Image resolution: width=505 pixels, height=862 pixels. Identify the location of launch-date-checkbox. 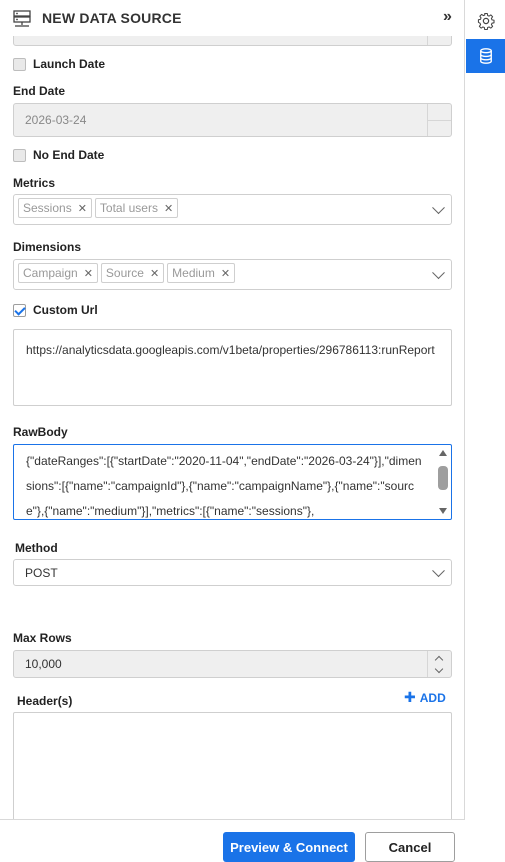
(19, 64).